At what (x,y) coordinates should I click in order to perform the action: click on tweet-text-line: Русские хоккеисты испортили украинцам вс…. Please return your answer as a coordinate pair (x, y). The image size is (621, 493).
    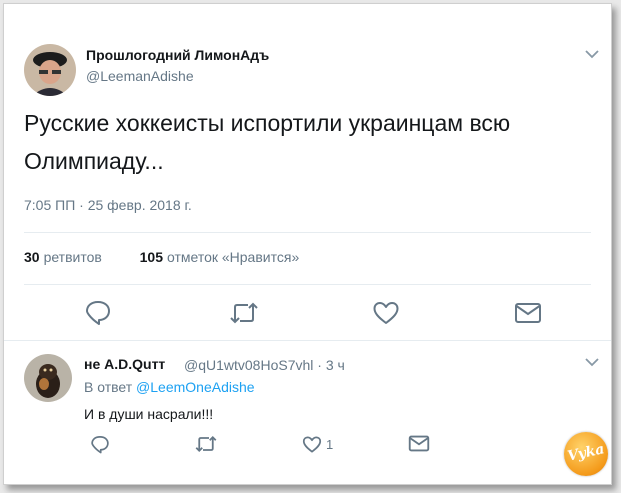
    Looking at the image, I should click on (267, 123).